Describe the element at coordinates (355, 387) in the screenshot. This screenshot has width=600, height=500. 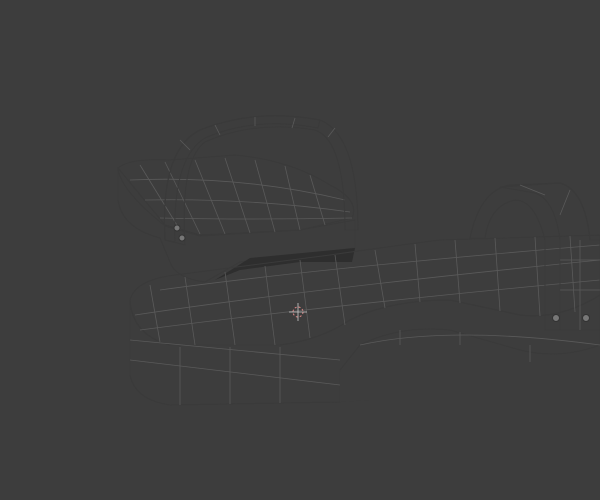
I see `front-sole-side-notch` at that location.